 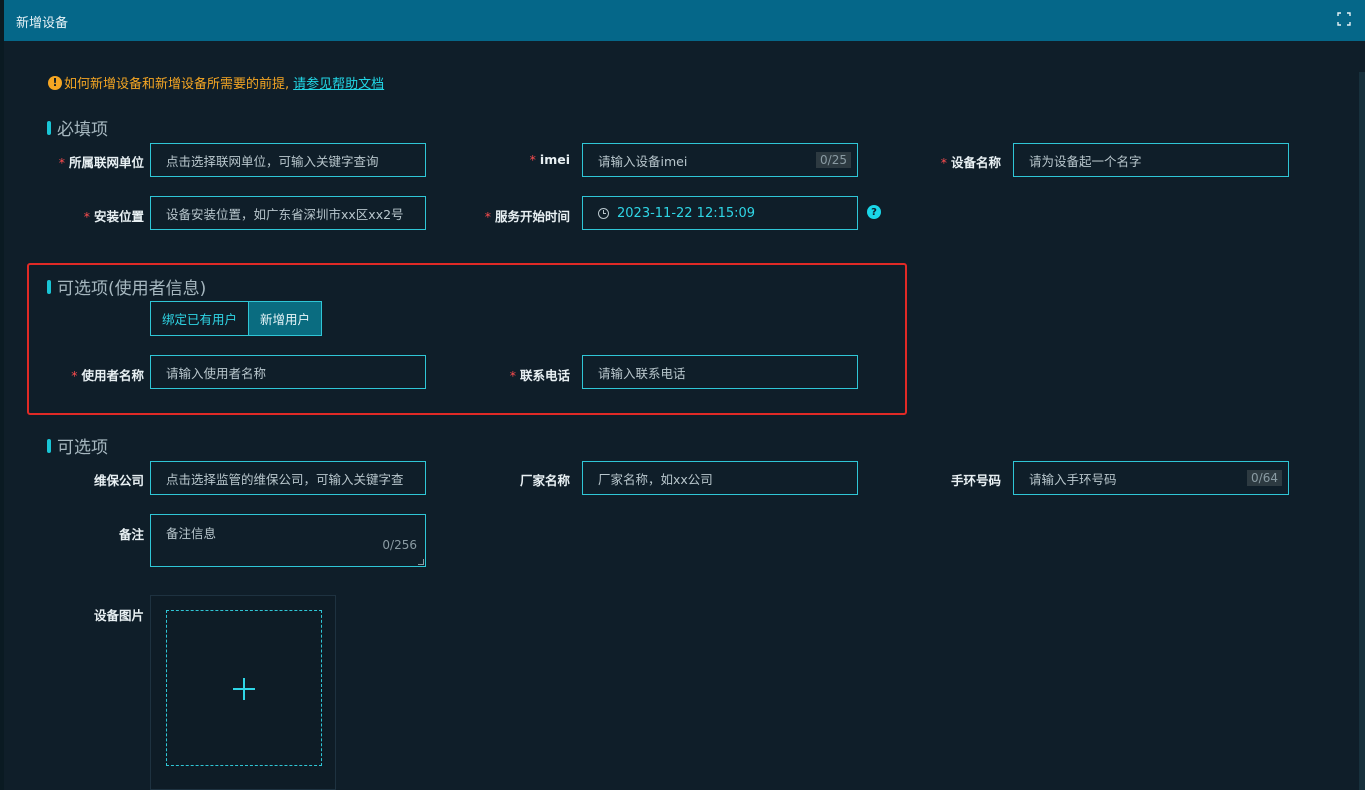 What do you see at coordinates (1344, 19) in the screenshot?
I see `fullscreen-icon` at bounding box center [1344, 19].